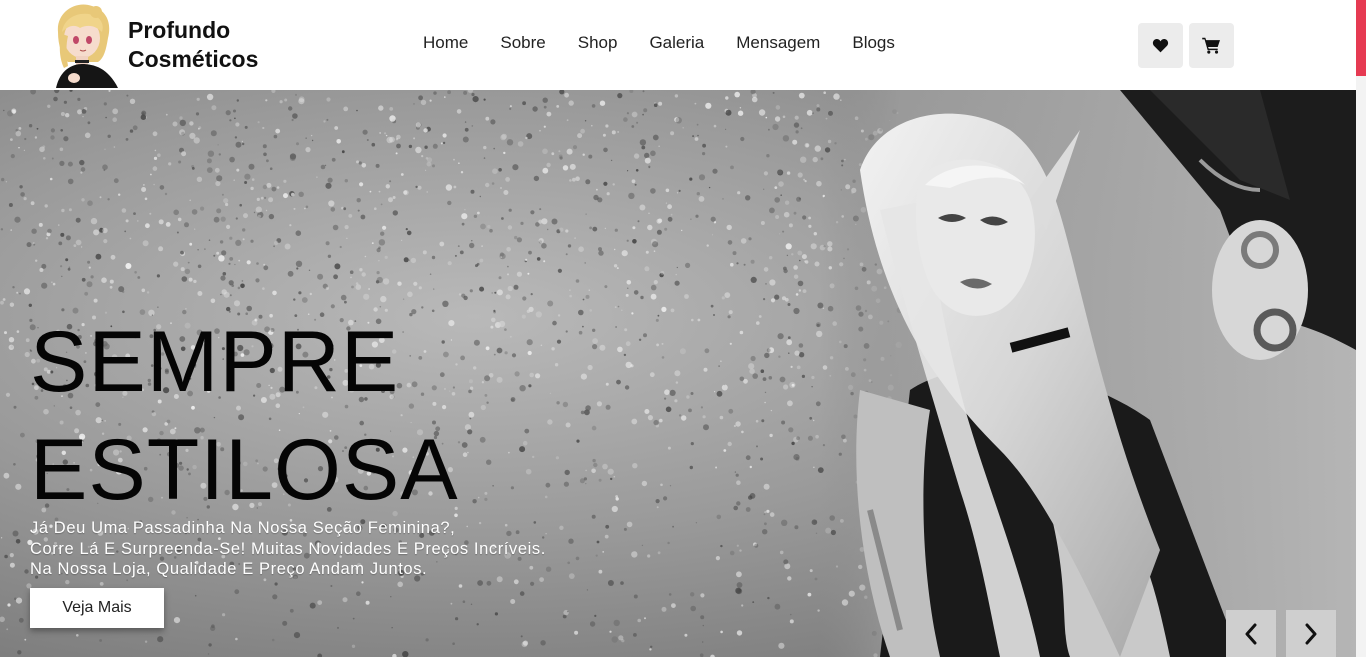 The width and height of the screenshot is (1366, 657). Describe the element at coordinates (87, 45) in the screenshot. I see `anime-girl-avatar-icon` at that location.